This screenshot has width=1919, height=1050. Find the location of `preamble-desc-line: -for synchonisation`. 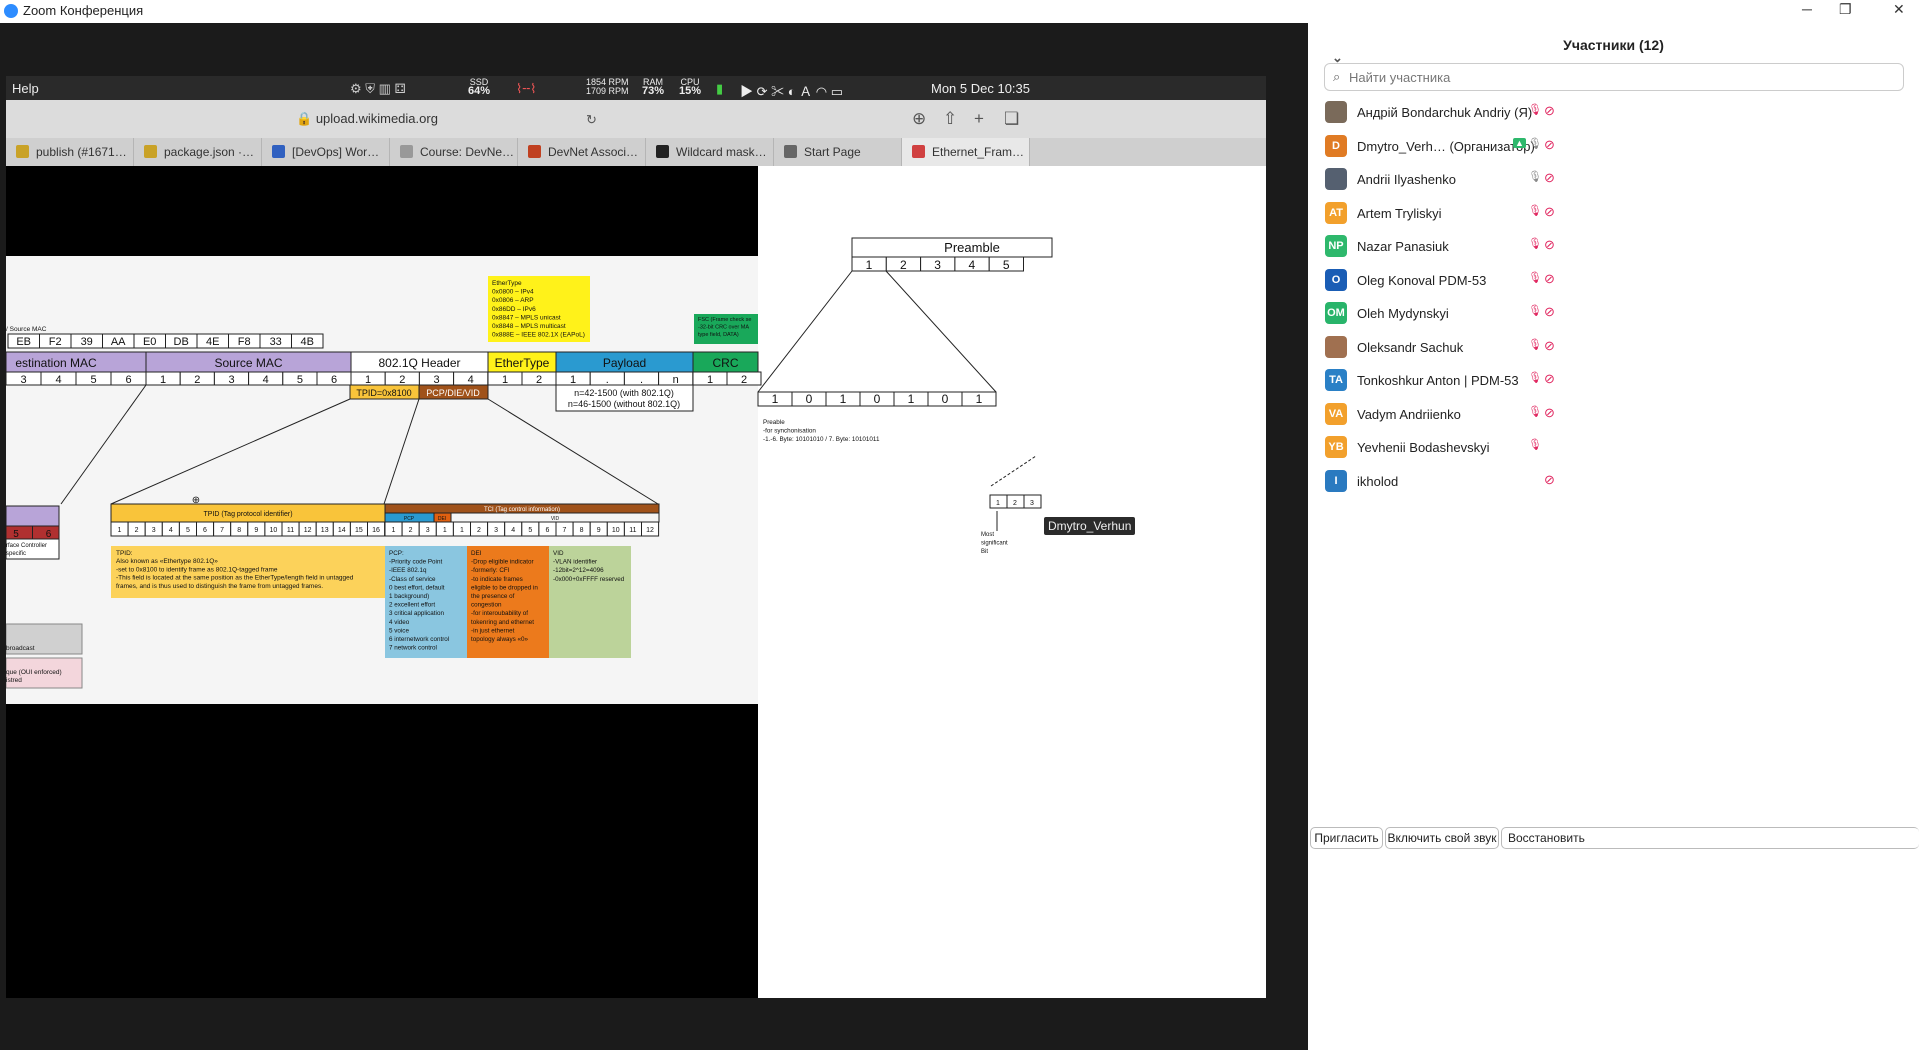

preamble-desc-line: -for synchonisation is located at coordinates (789, 431).